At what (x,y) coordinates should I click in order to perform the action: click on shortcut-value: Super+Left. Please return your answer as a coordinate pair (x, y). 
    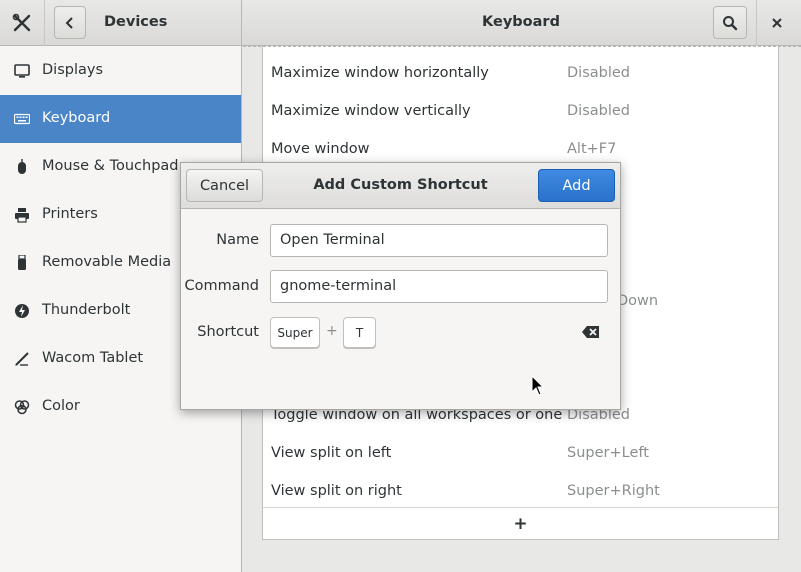
    Looking at the image, I should click on (608, 453).